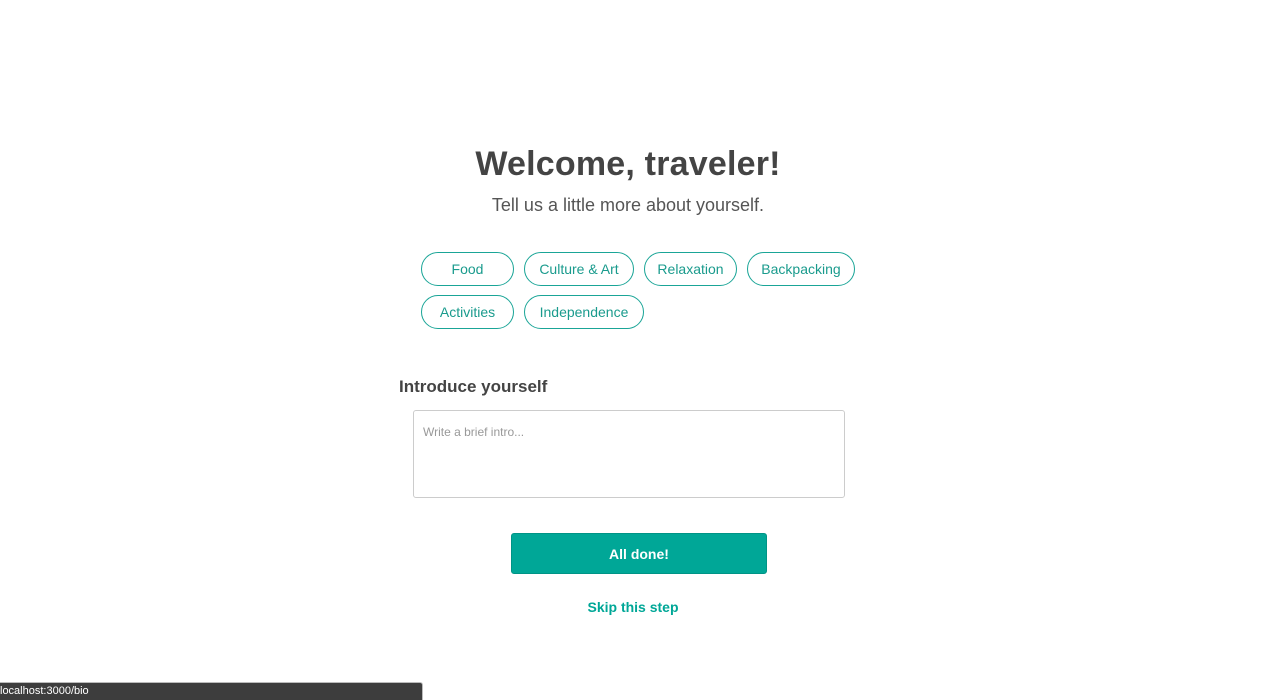 This screenshot has height=700, width=1276. What do you see at coordinates (801, 269) in the screenshot?
I see `tag-backpacking-button: Backpacking` at bounding box center [801, 269].